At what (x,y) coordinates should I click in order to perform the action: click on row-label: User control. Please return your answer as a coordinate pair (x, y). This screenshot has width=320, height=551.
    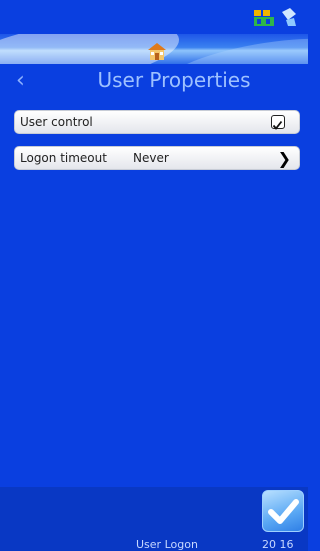
    Looking at the image, I should click on (56, 122).